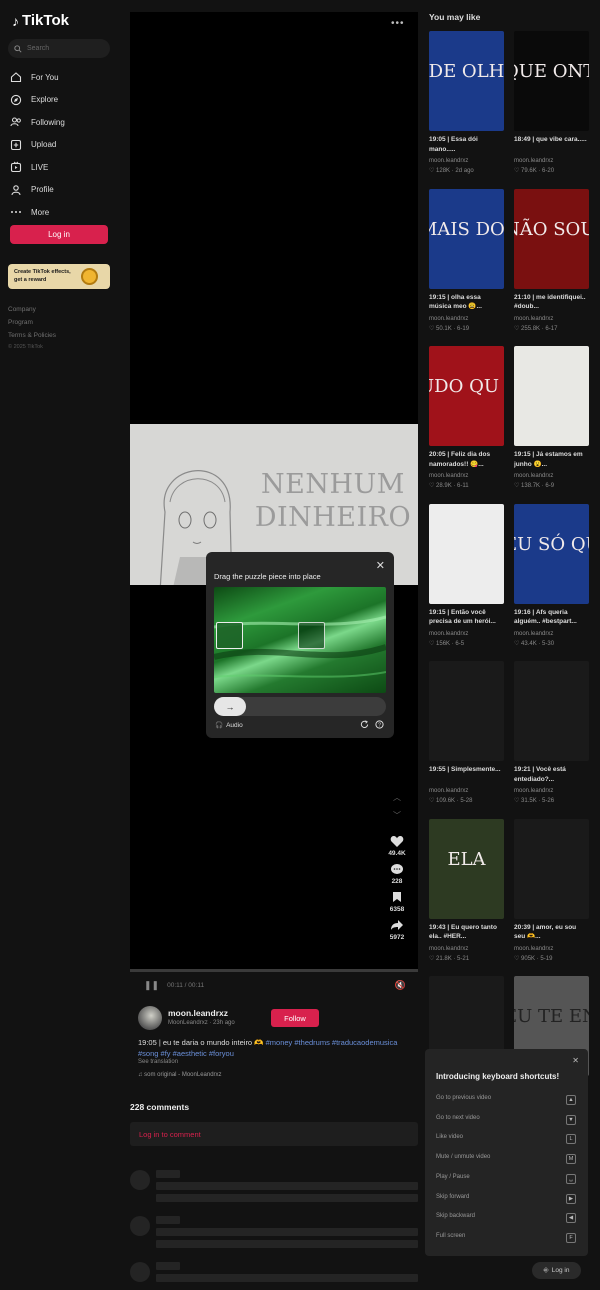 This screenshot has height=1290, width=600. Describe the element at coordinates (397, 841) in the screenshot. I see `like-button` at that location.